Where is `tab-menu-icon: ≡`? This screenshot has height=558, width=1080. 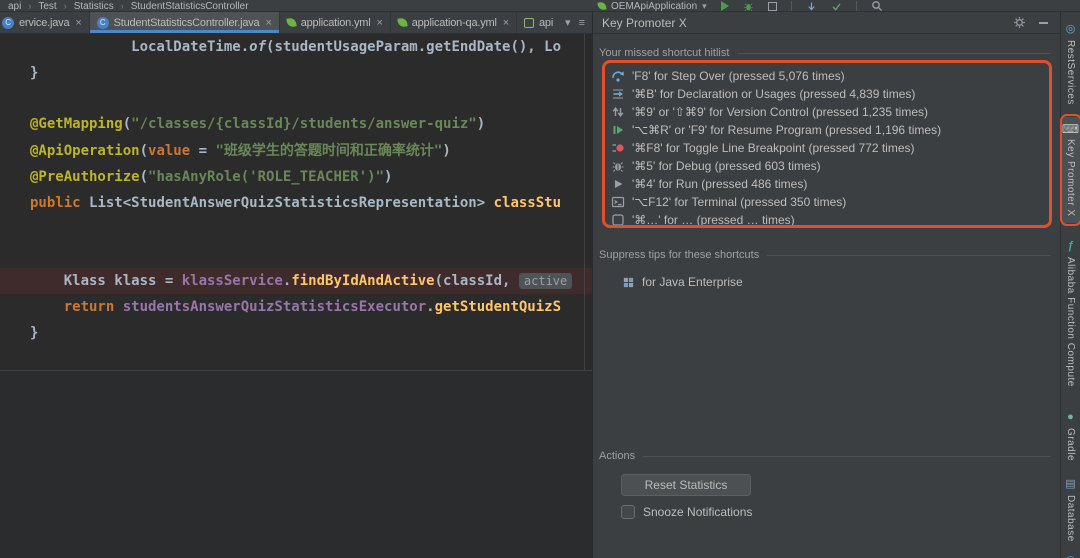
tab-menu-icon: ≡ is located at coordinates (582, 23).